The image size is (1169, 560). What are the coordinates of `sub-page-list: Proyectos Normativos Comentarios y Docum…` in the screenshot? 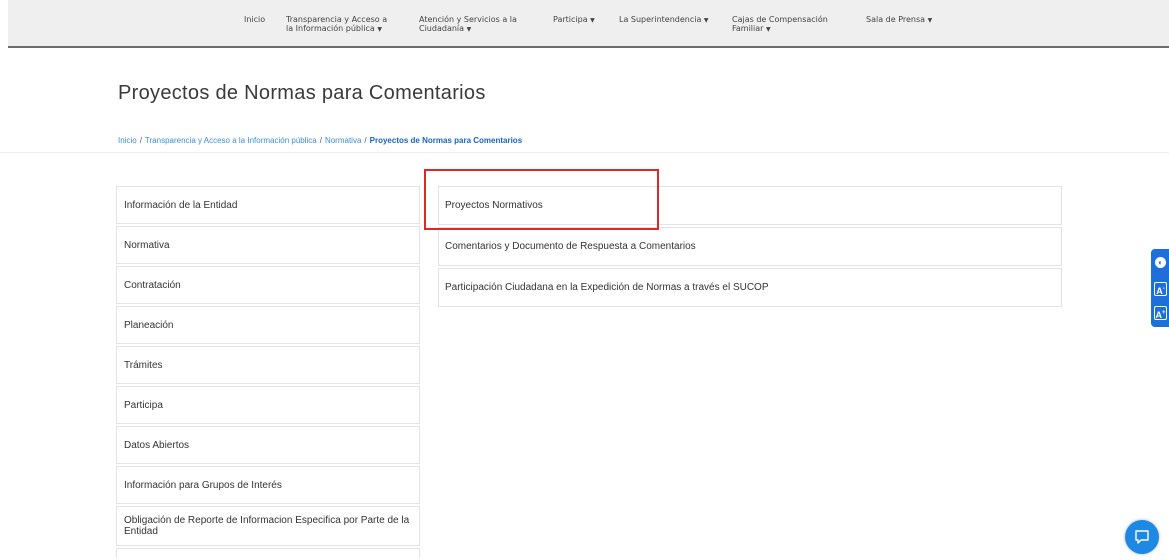 It's located at (750, 247).